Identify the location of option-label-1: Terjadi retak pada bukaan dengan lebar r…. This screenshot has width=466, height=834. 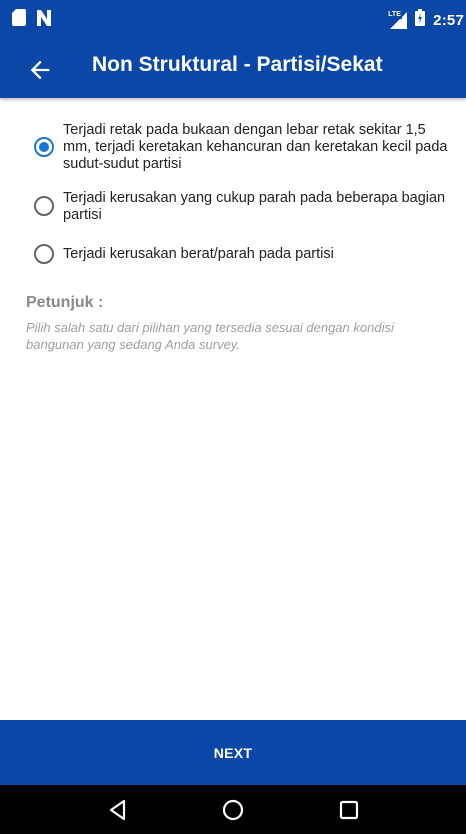
(255, 147).